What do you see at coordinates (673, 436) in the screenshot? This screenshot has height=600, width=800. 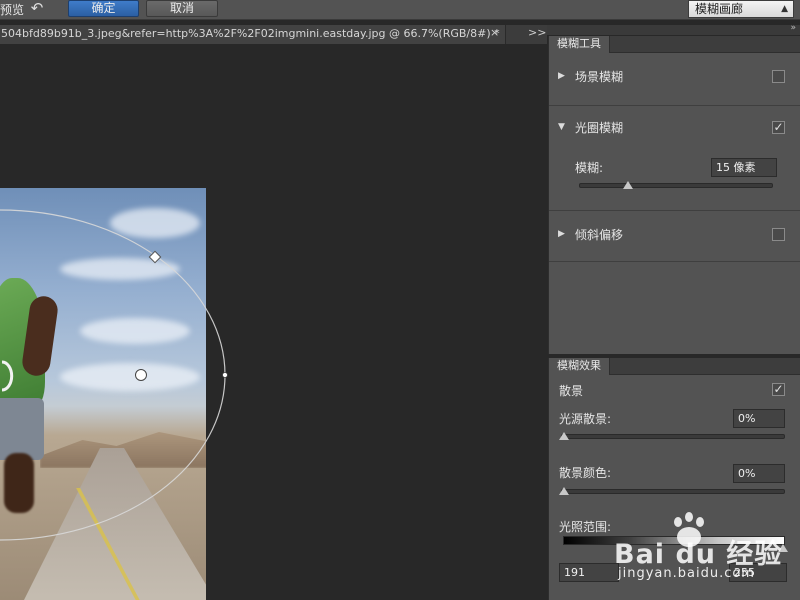 I see `light-bokeh-slider` at bounding box center [673, 436].